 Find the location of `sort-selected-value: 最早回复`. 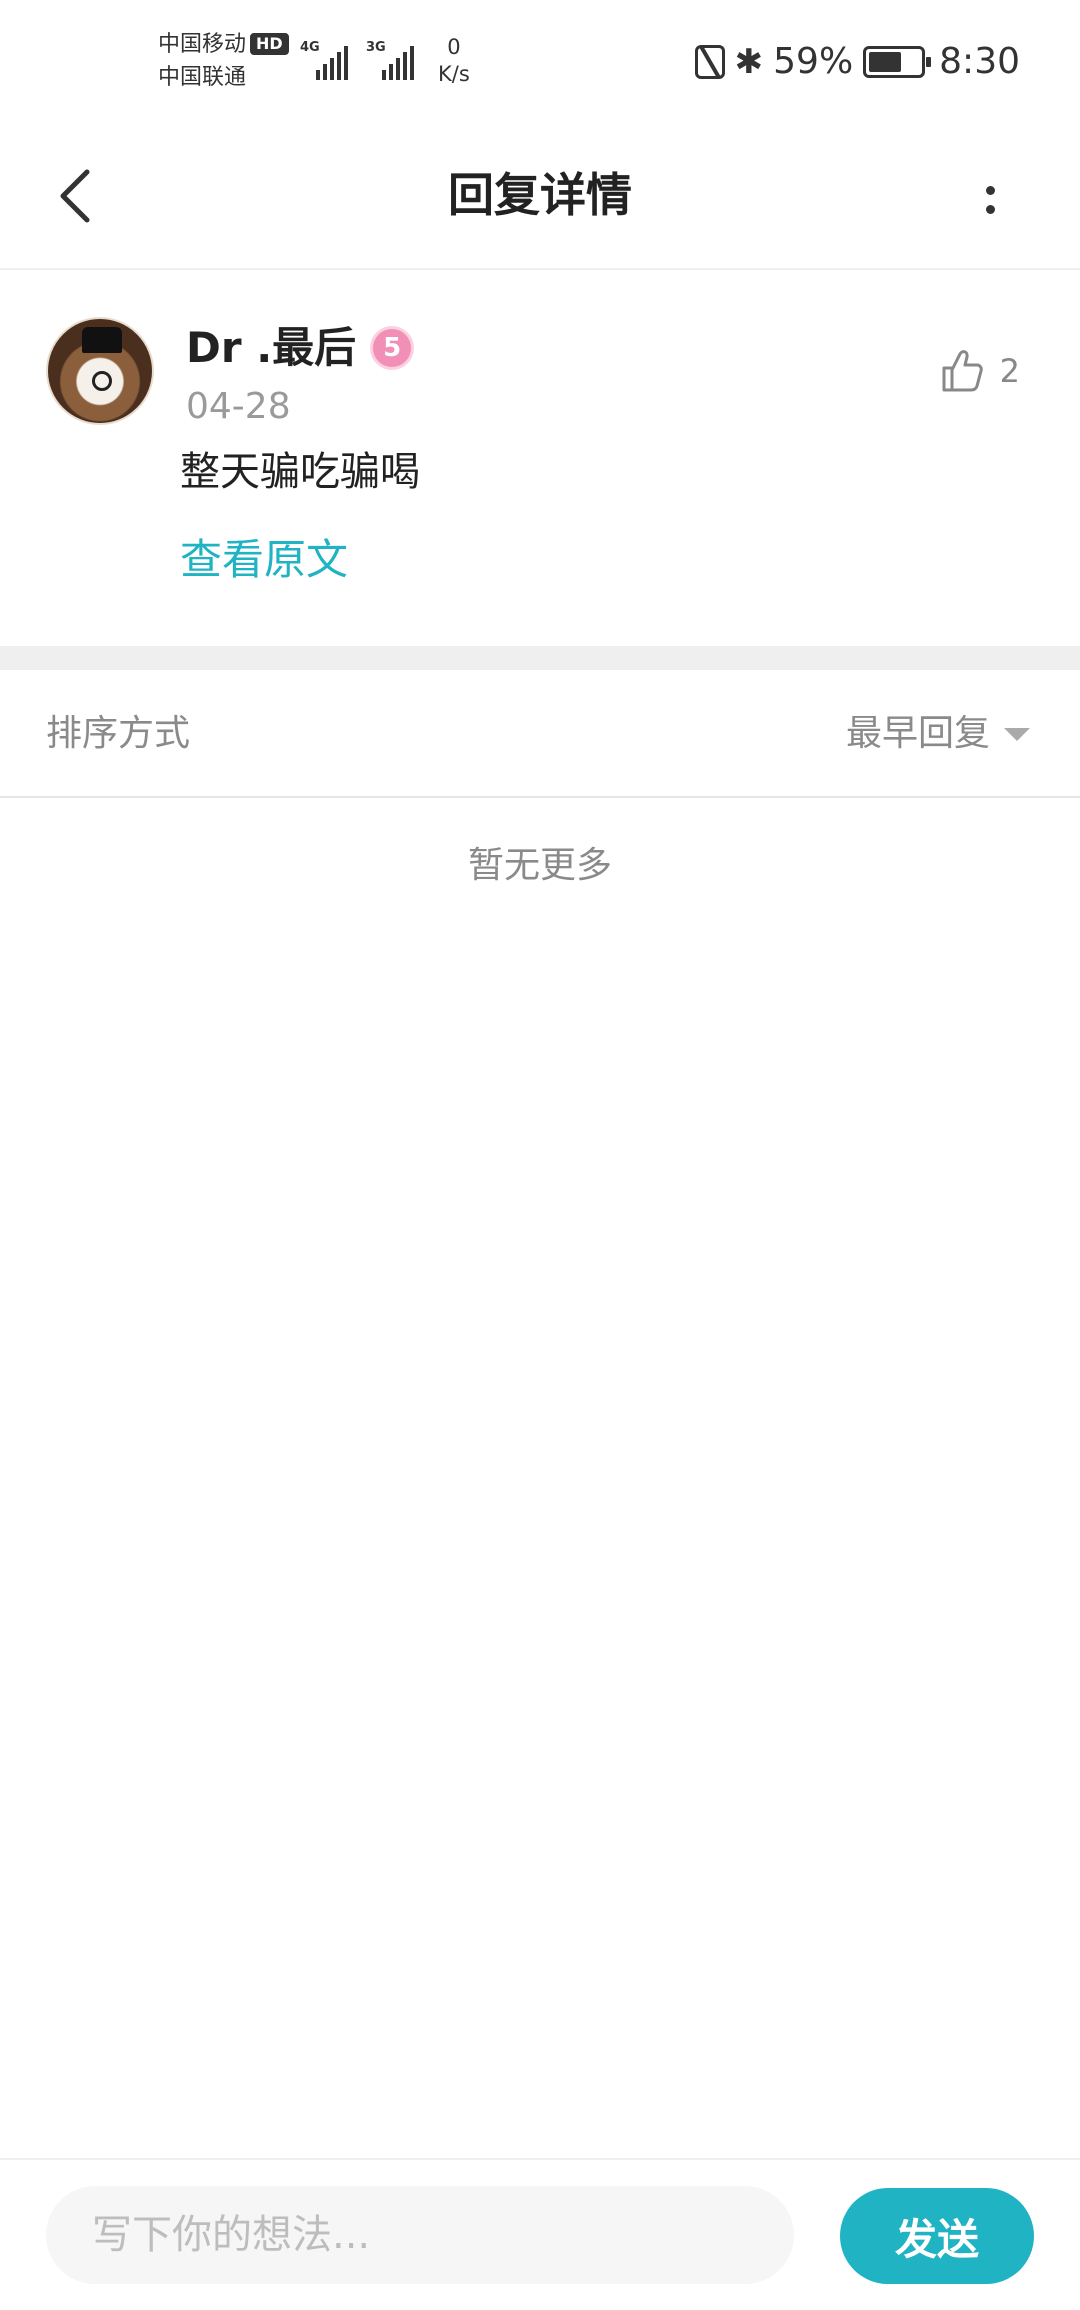

sort-selected-value: 最早回复 is located at coordinates (917, 733).